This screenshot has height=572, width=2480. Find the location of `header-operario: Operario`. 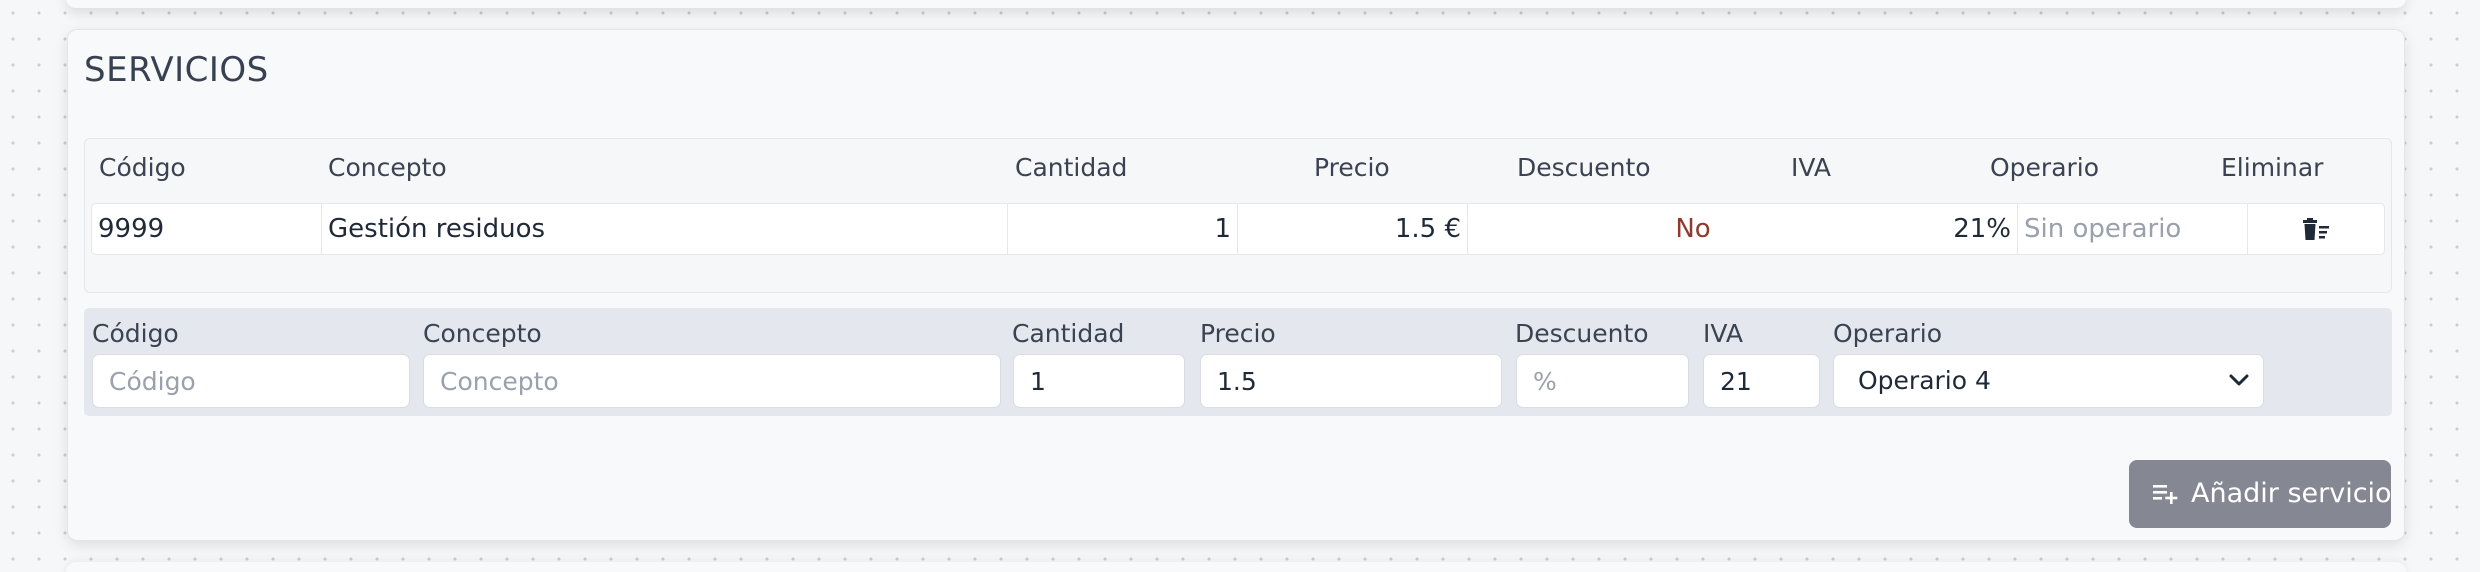

header-operario: Operario is located at coordinates (2045, 167).